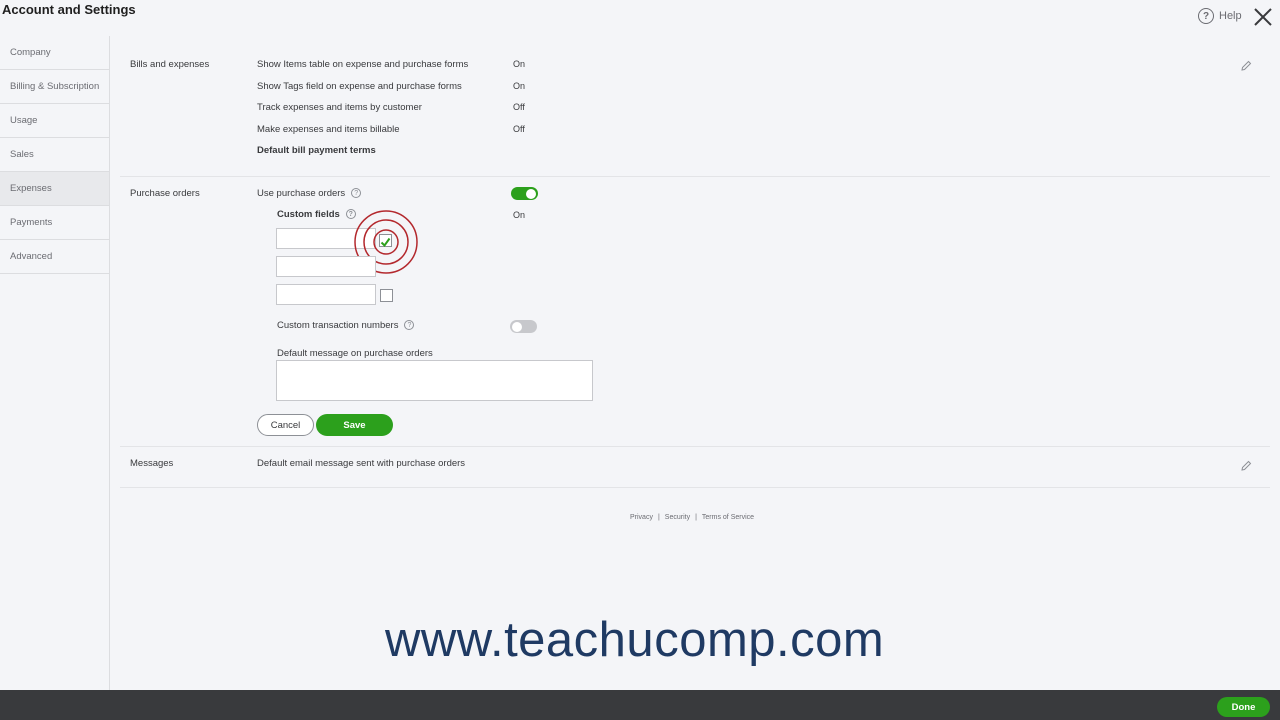 The image size is (1280, 720). I want to click on footer-links: Privacy | Security | Terms of Service, so click(692, 517).